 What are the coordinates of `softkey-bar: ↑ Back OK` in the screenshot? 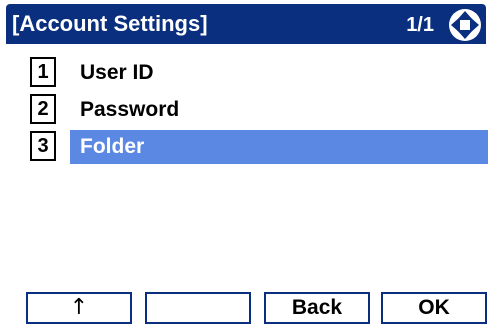 It's located at (257, 308).